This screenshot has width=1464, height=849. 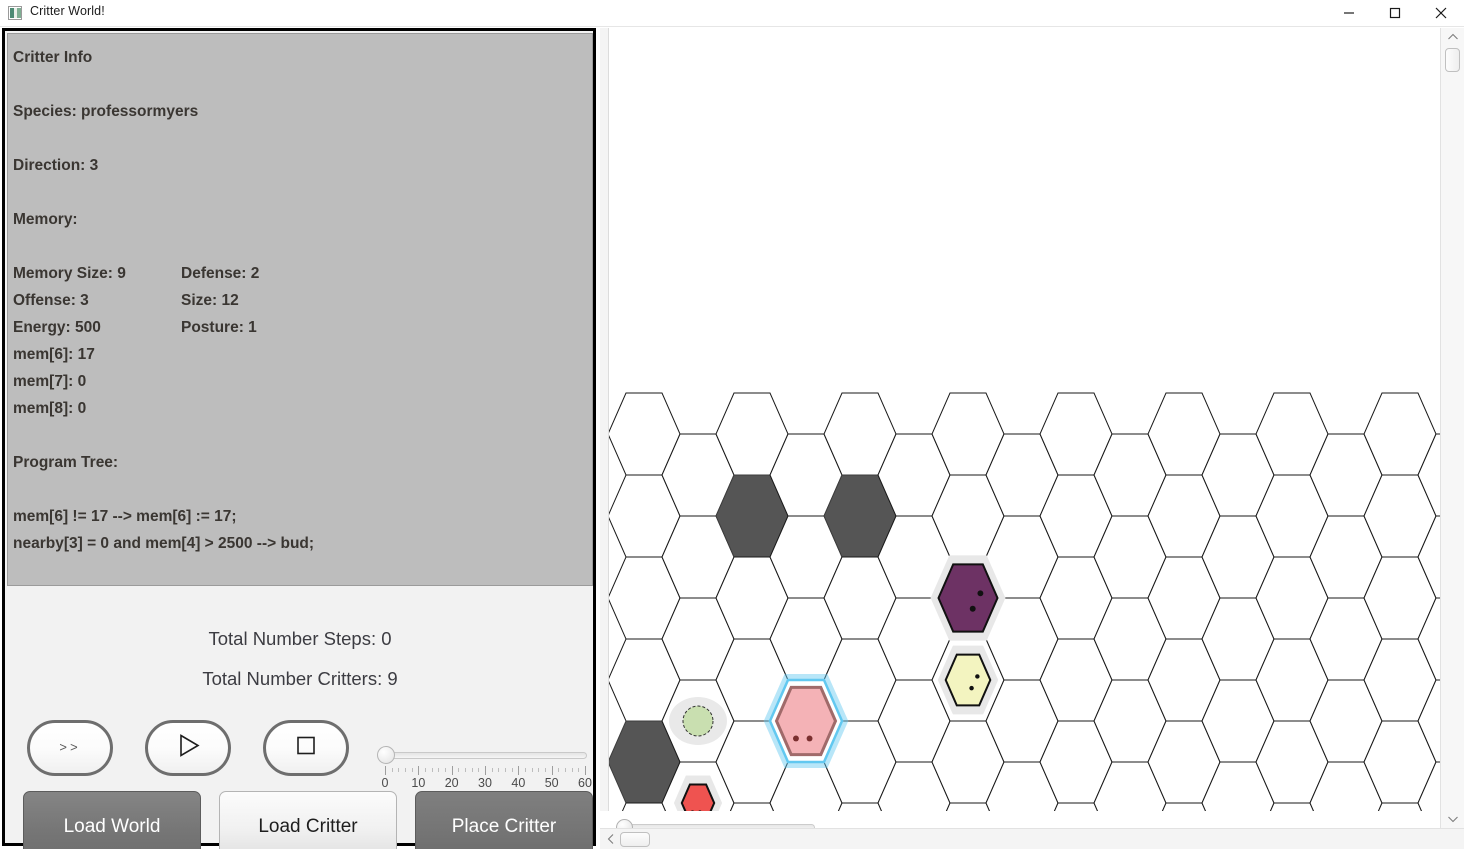 I want to click on info-stat-row: Memory Size: 9 Defense: 2, so click(x=300, y=273).